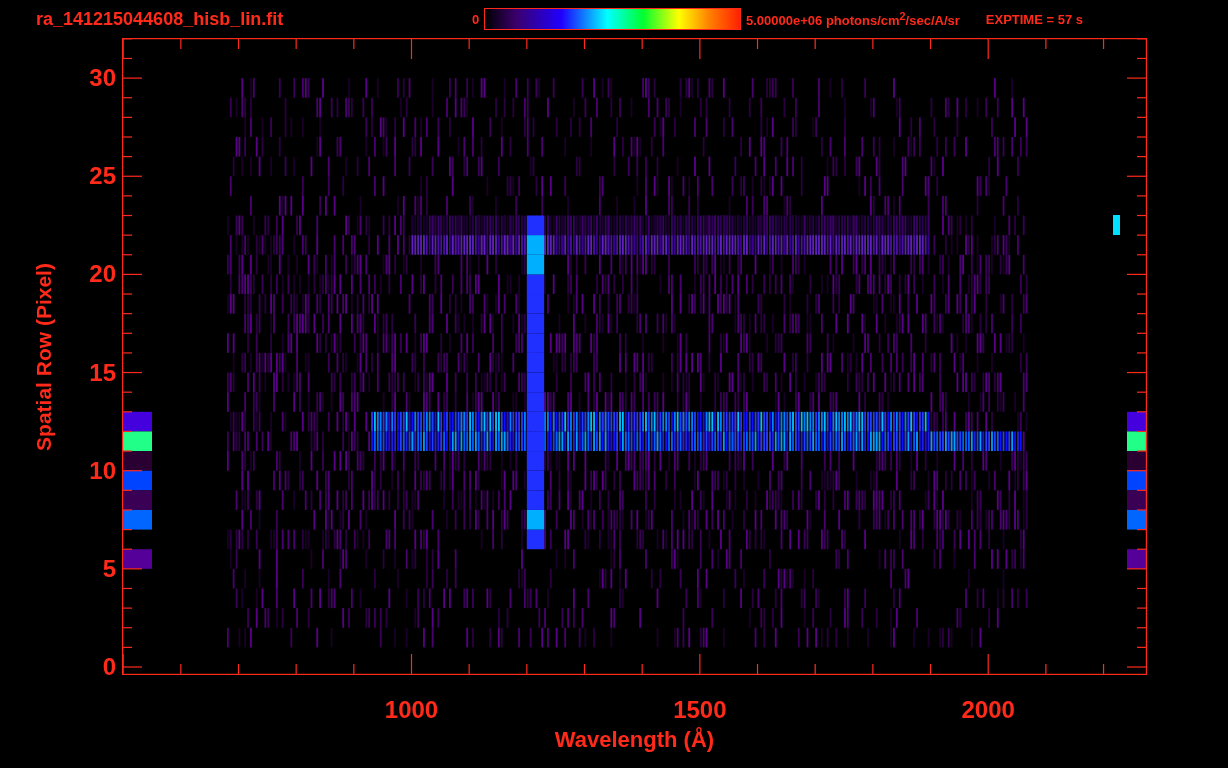 The image size is (1228, 768). I want to click on colorbar-max-label: 5.00000e+06 photons/cm$^{2}$/sec/A/sr, so click(853, 19).